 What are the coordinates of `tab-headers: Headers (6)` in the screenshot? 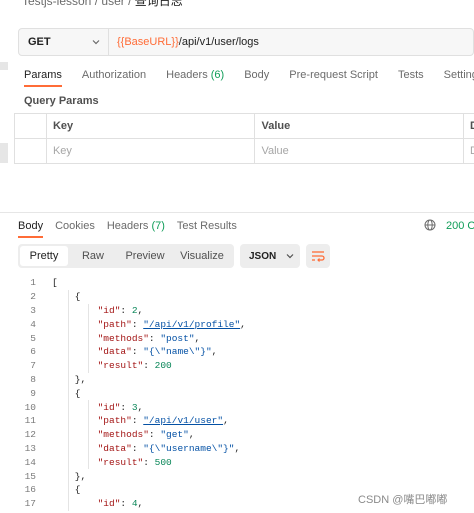 It's located at (195, 75).